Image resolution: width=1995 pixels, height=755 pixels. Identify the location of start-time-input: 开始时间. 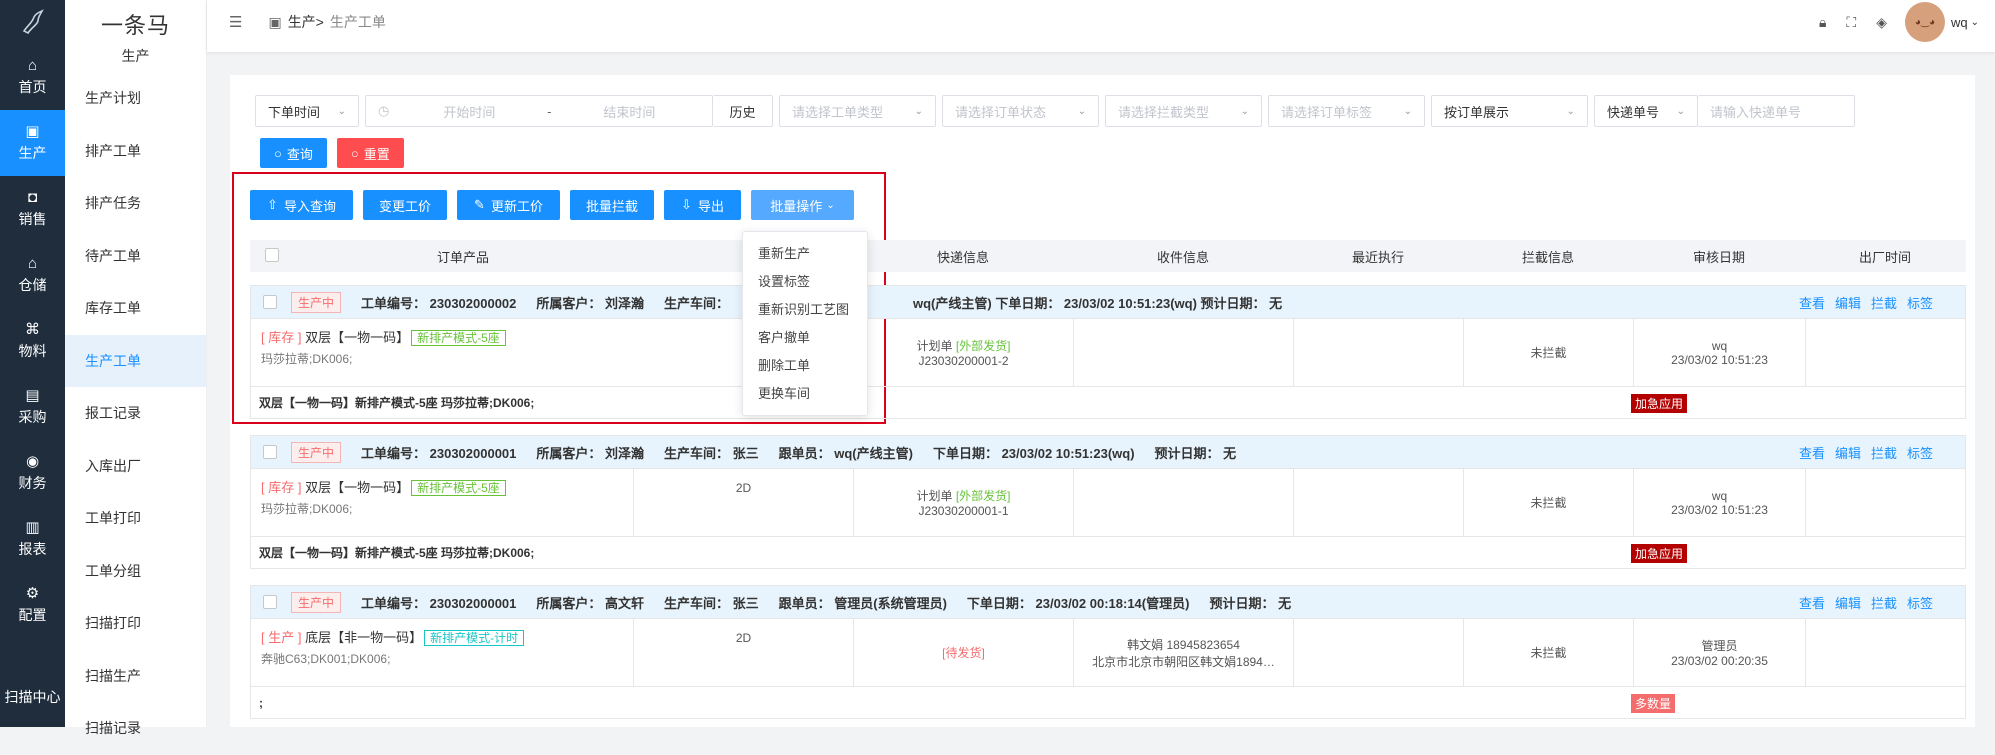
(469, 111).